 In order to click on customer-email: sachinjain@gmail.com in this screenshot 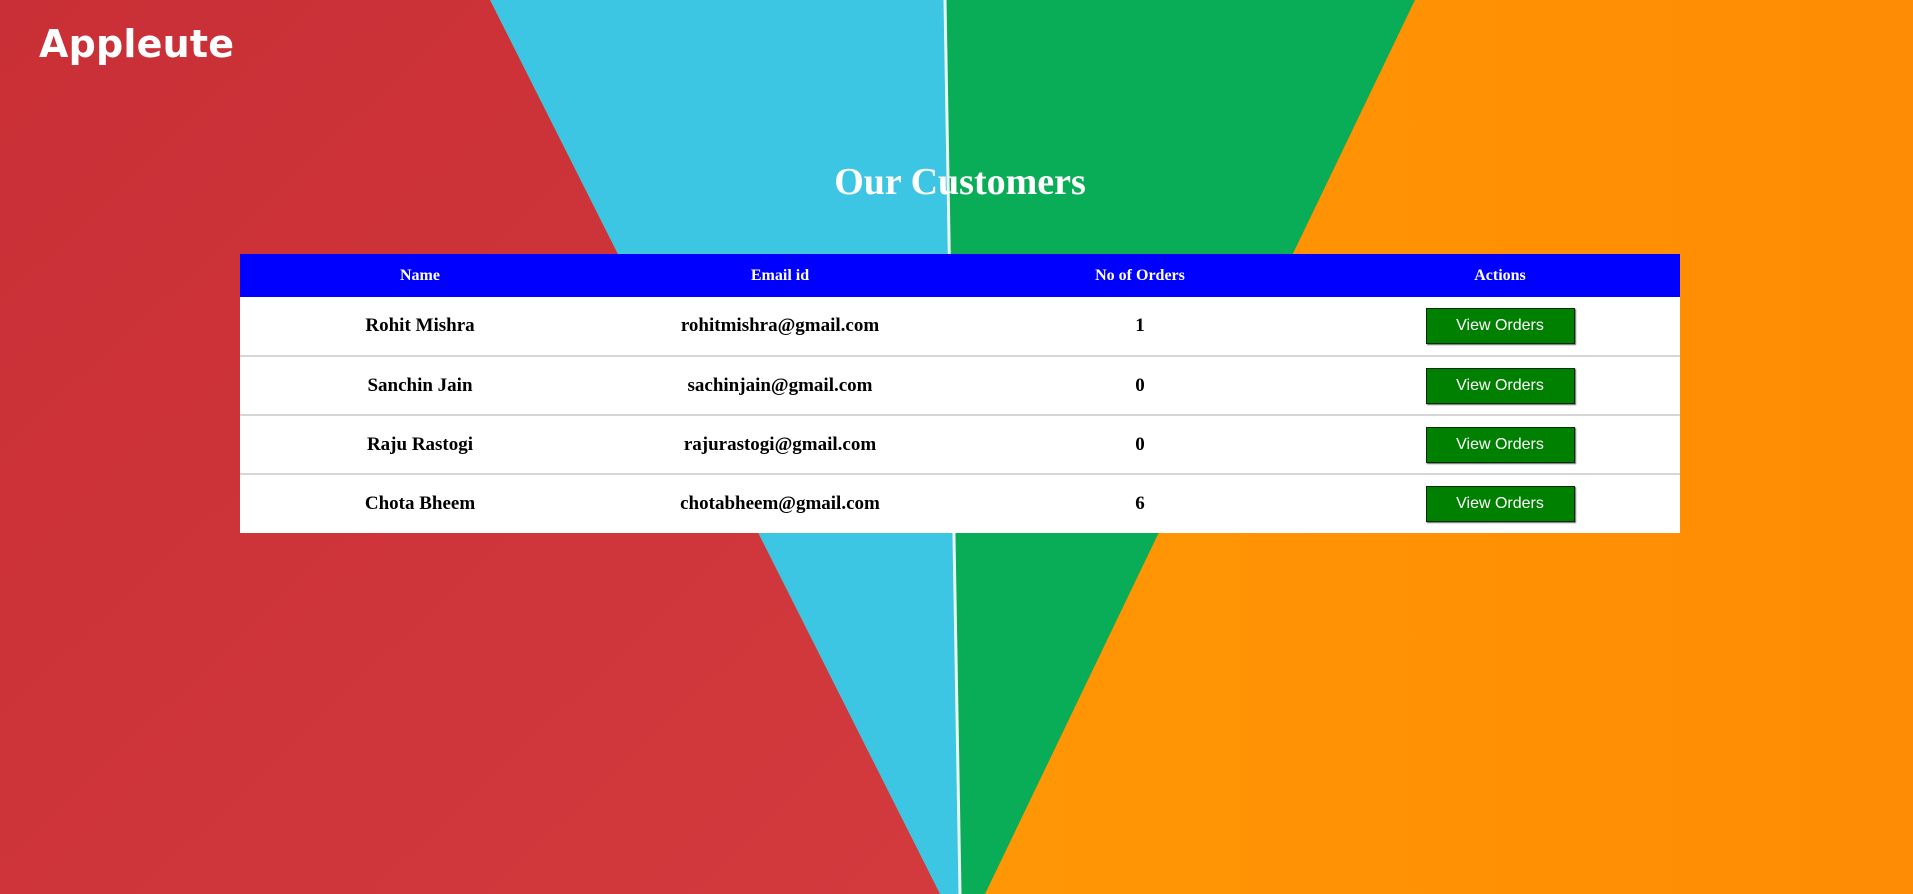, I will do `click(780, 386)`.